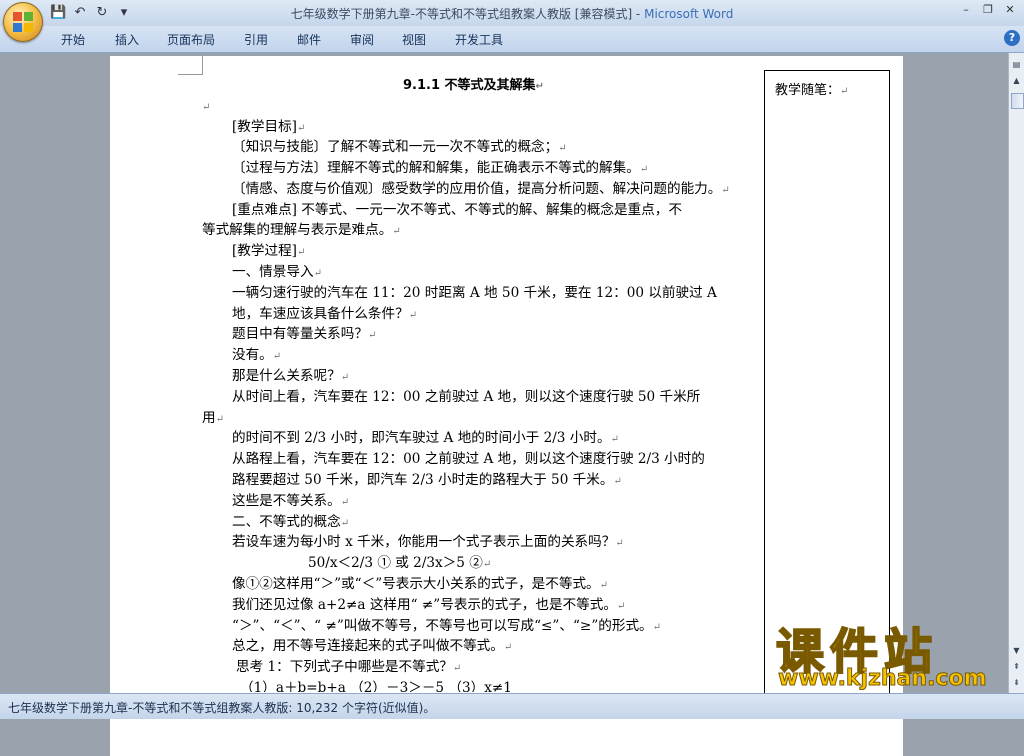 The height and width of the screenshot is (756, 1024). Describe the element at coordinates (457, 210) in the screenshot. I see `text-line: [重点难点] 不等式、一元一次不等式、不等式的解、解集的概念是重点，不` at that location.